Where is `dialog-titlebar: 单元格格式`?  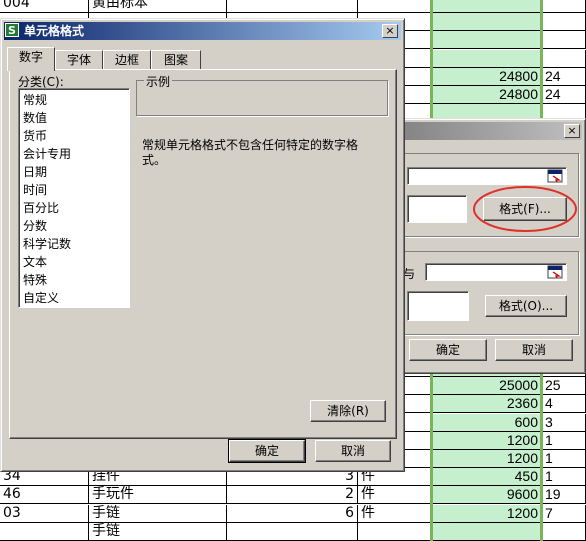
dialog-titlebar: 单元格格式 is located at coordinates (202, 31).